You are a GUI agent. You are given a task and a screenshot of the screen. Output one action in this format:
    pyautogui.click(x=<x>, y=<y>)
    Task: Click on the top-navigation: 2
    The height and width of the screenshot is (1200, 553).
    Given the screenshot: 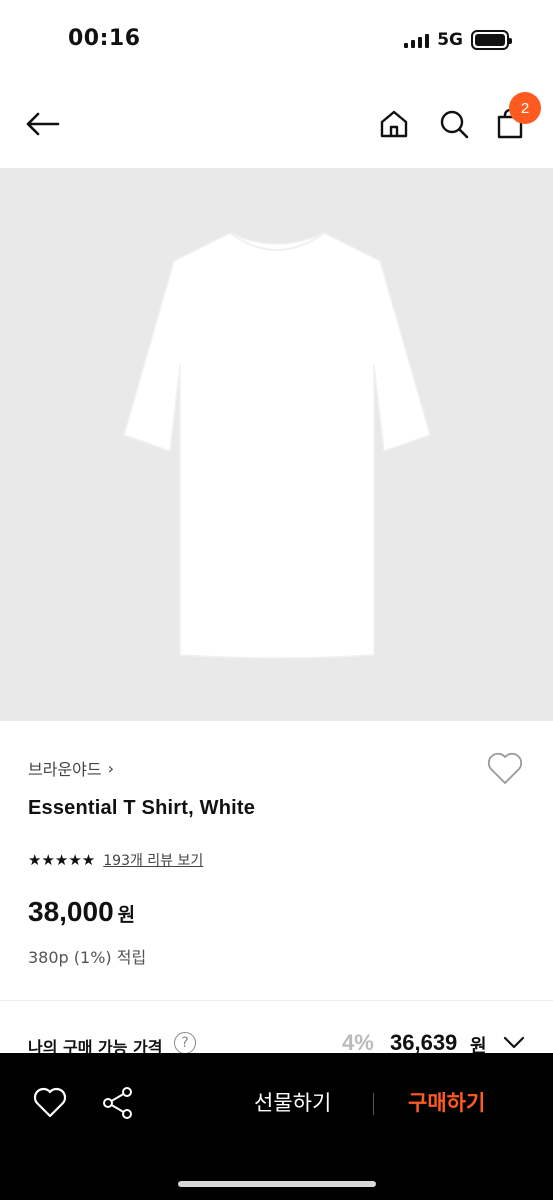 What is the action you would take?
    pyautogui.click(x=276, y=125)
    